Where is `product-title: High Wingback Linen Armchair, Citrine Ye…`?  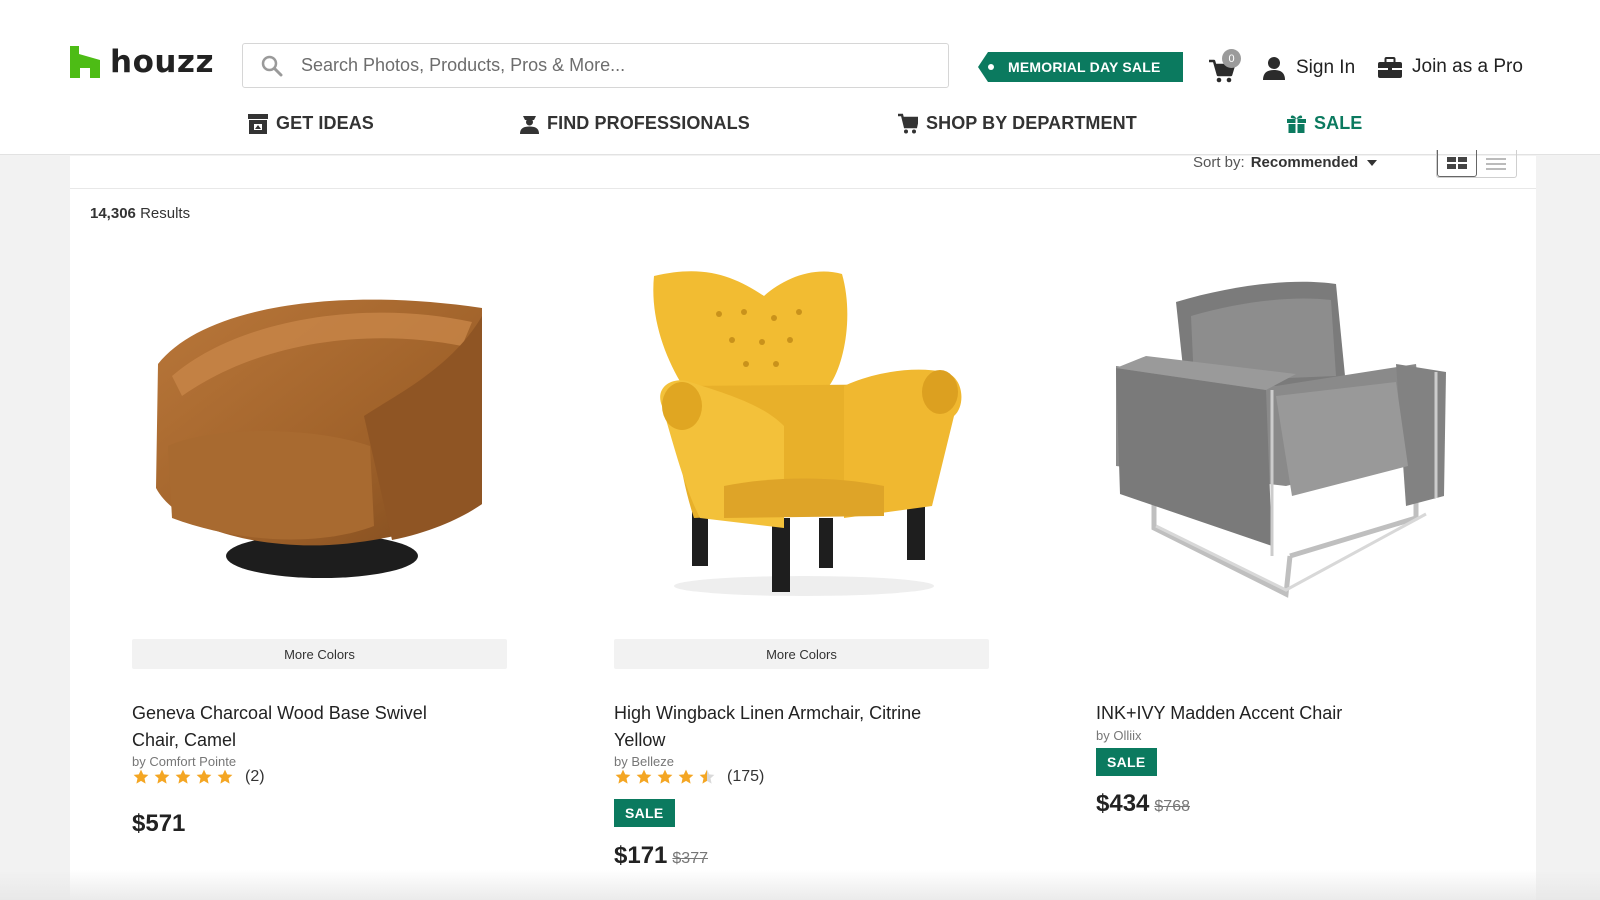 product-title: High Wingback Linen Armchair, Citrine Ye… is located at coordinates (786, 727).